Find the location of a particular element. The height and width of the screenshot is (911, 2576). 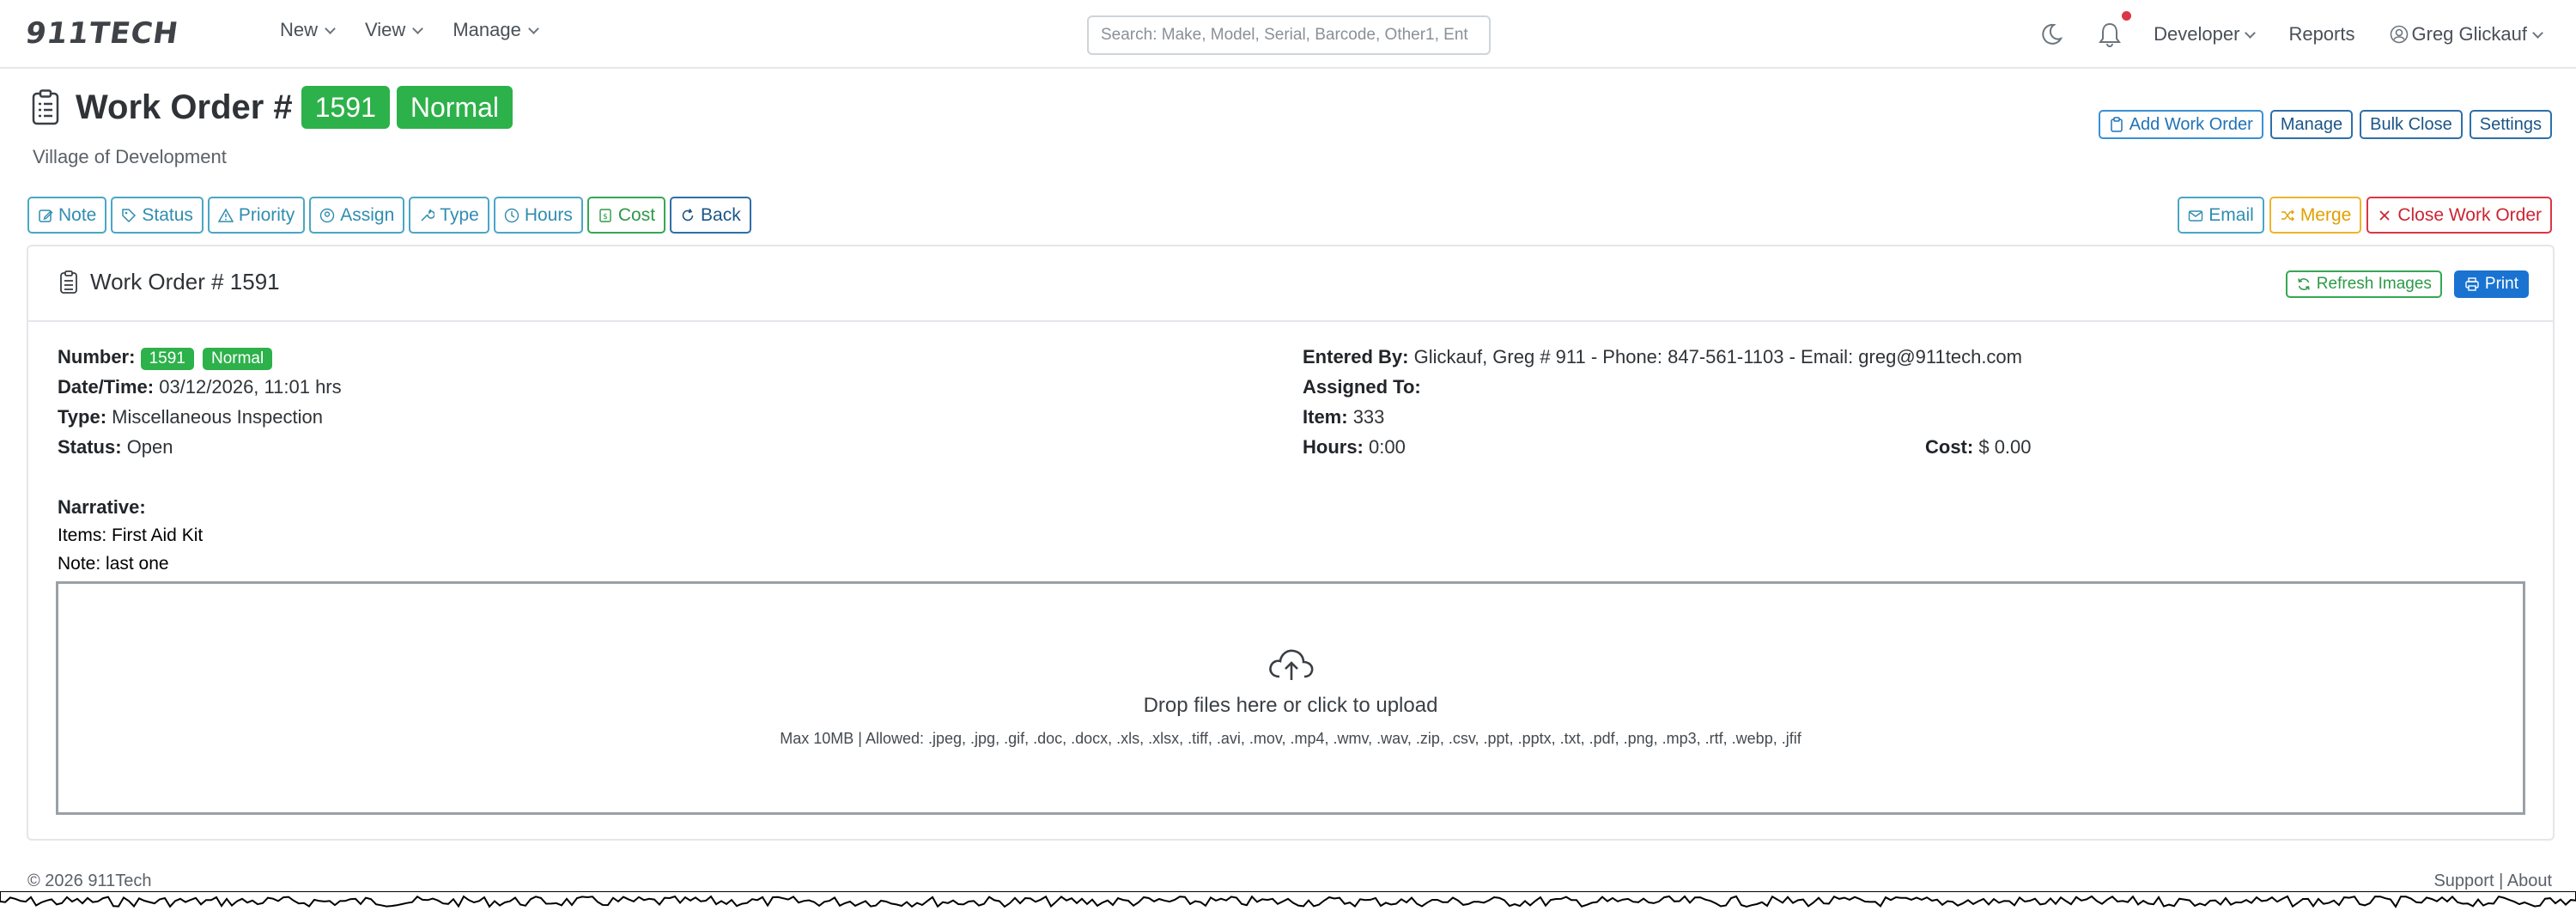

status-button: Status is located at coordinates (158, 215).